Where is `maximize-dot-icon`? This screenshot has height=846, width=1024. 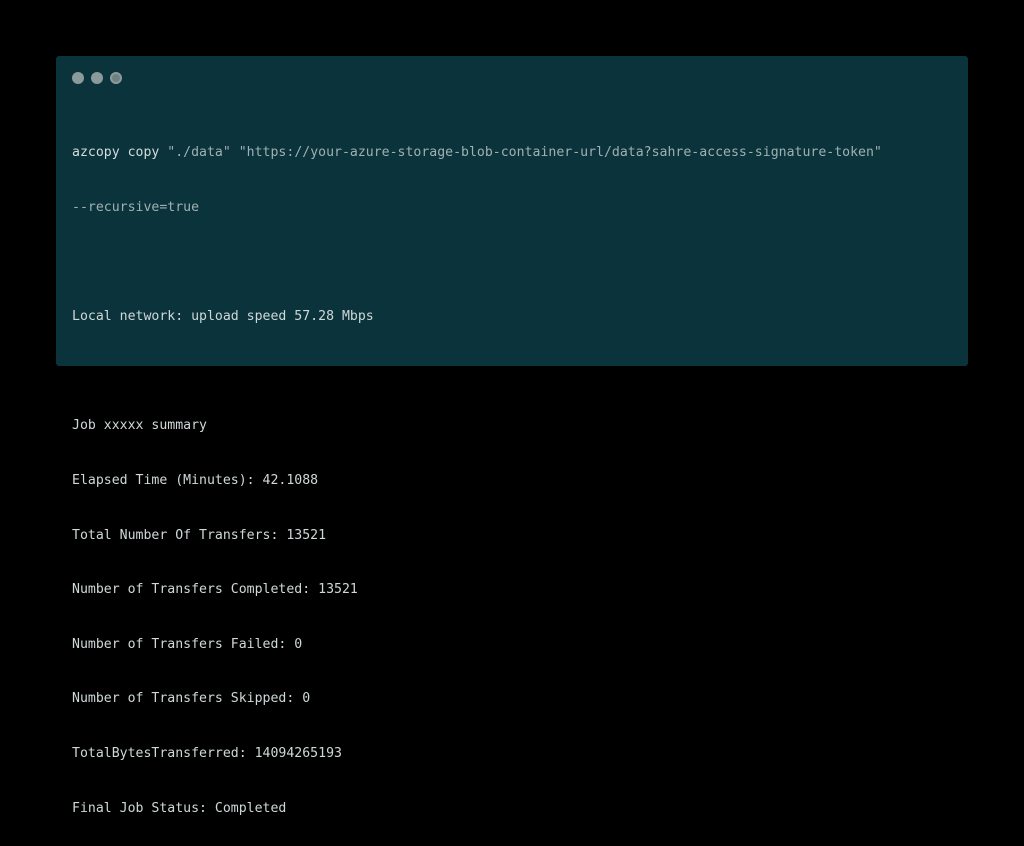
maximize-dot-icon is located at coordinates (116, 78).